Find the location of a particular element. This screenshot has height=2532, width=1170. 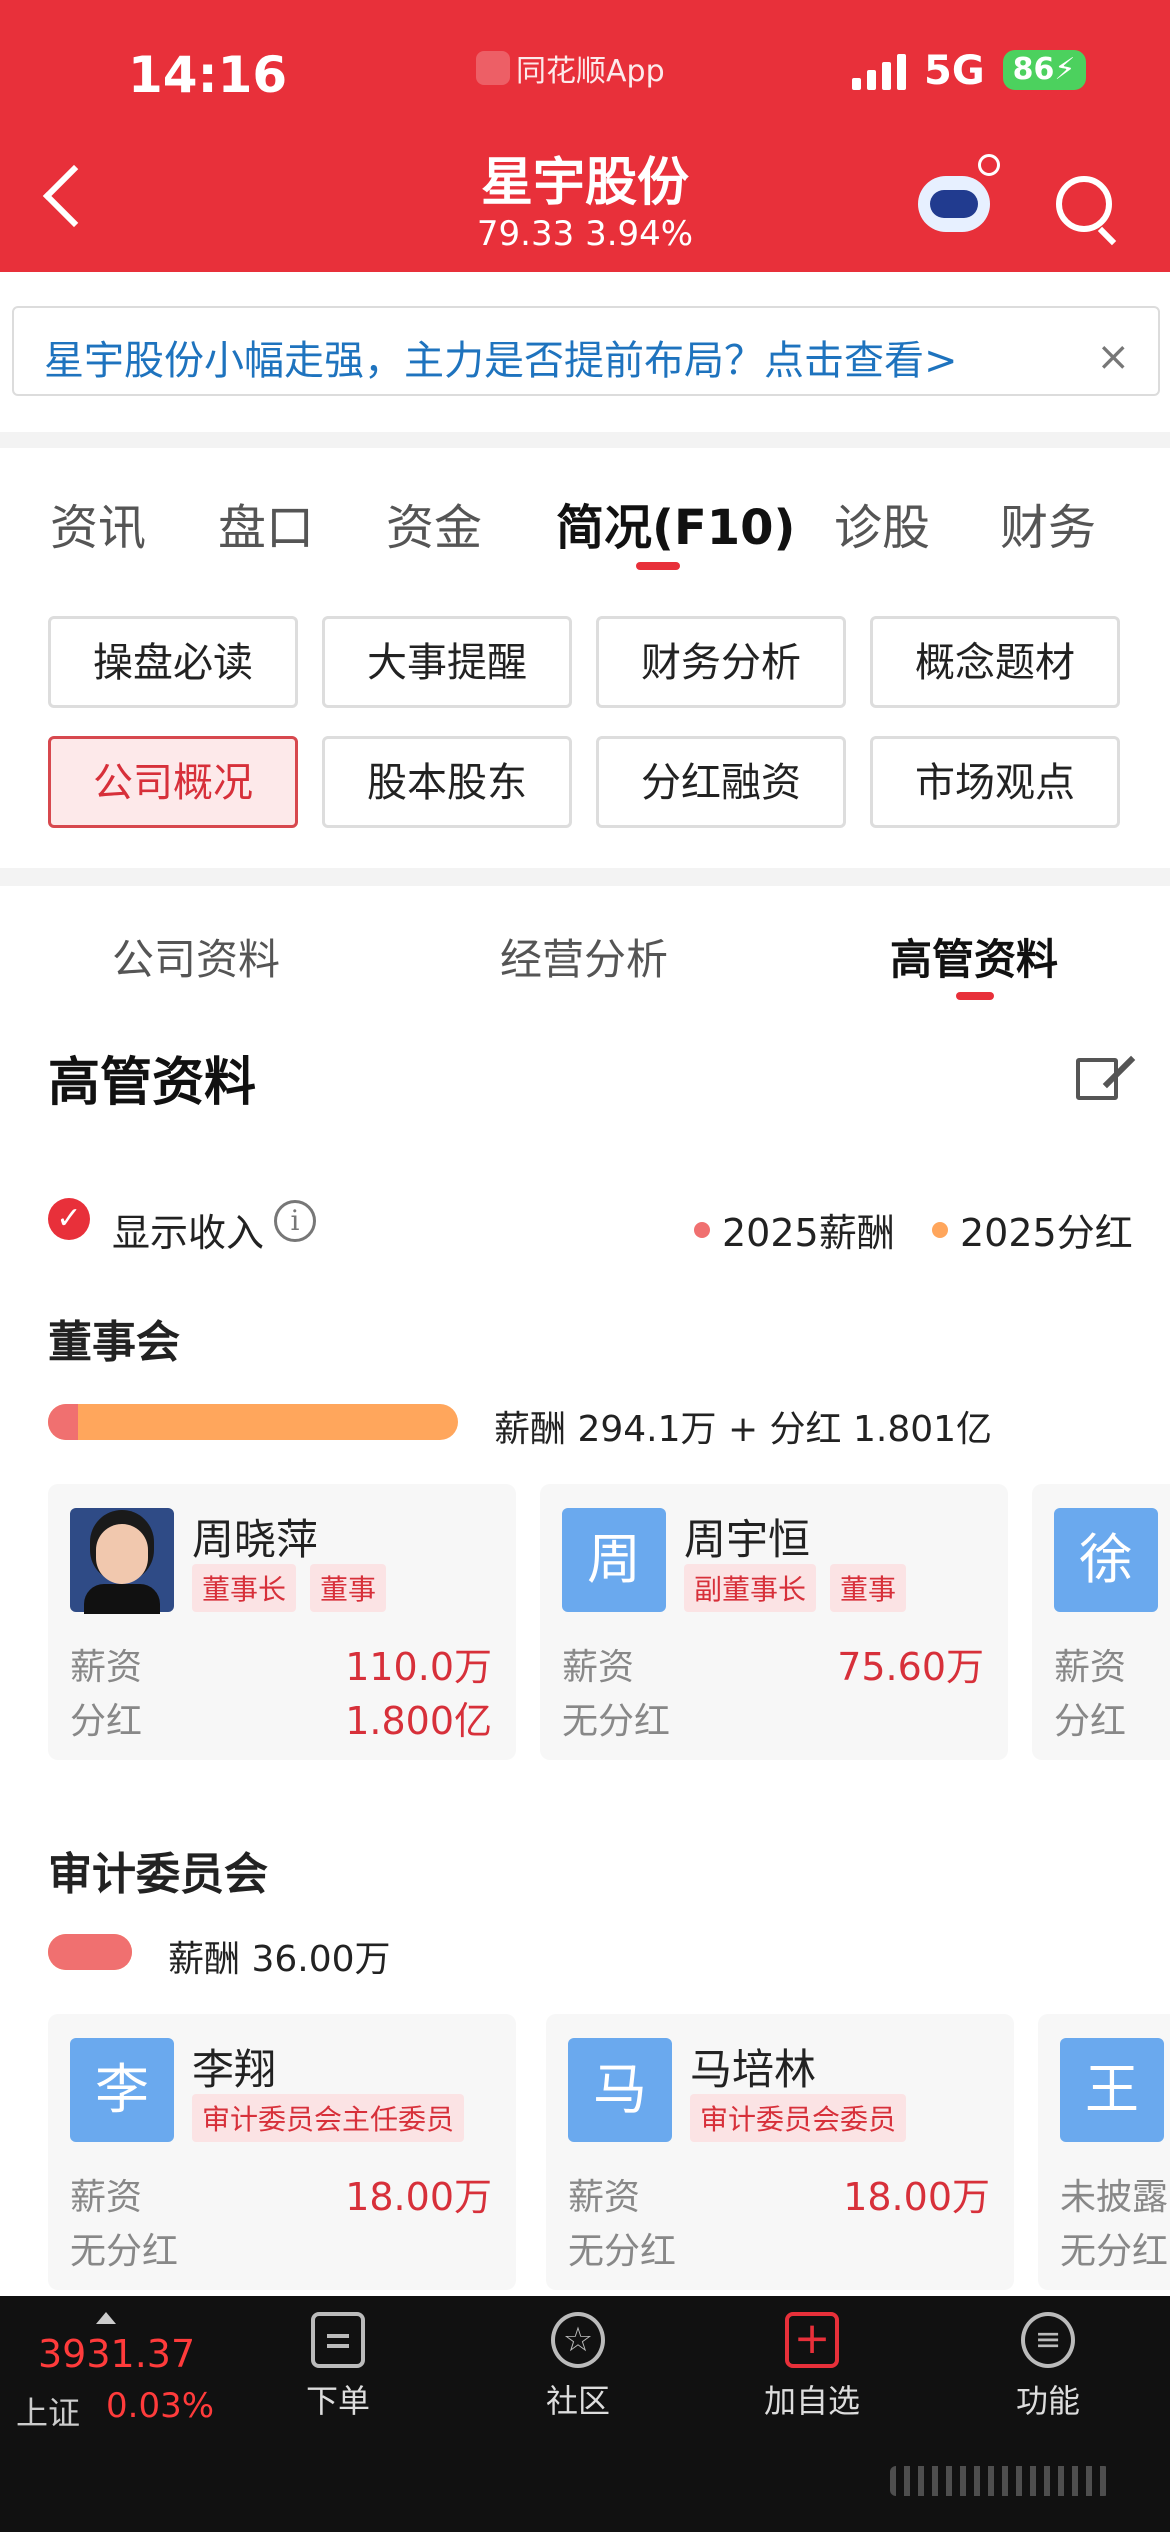

status-app-name: 同花顺App is located at coordinates (590, 71).